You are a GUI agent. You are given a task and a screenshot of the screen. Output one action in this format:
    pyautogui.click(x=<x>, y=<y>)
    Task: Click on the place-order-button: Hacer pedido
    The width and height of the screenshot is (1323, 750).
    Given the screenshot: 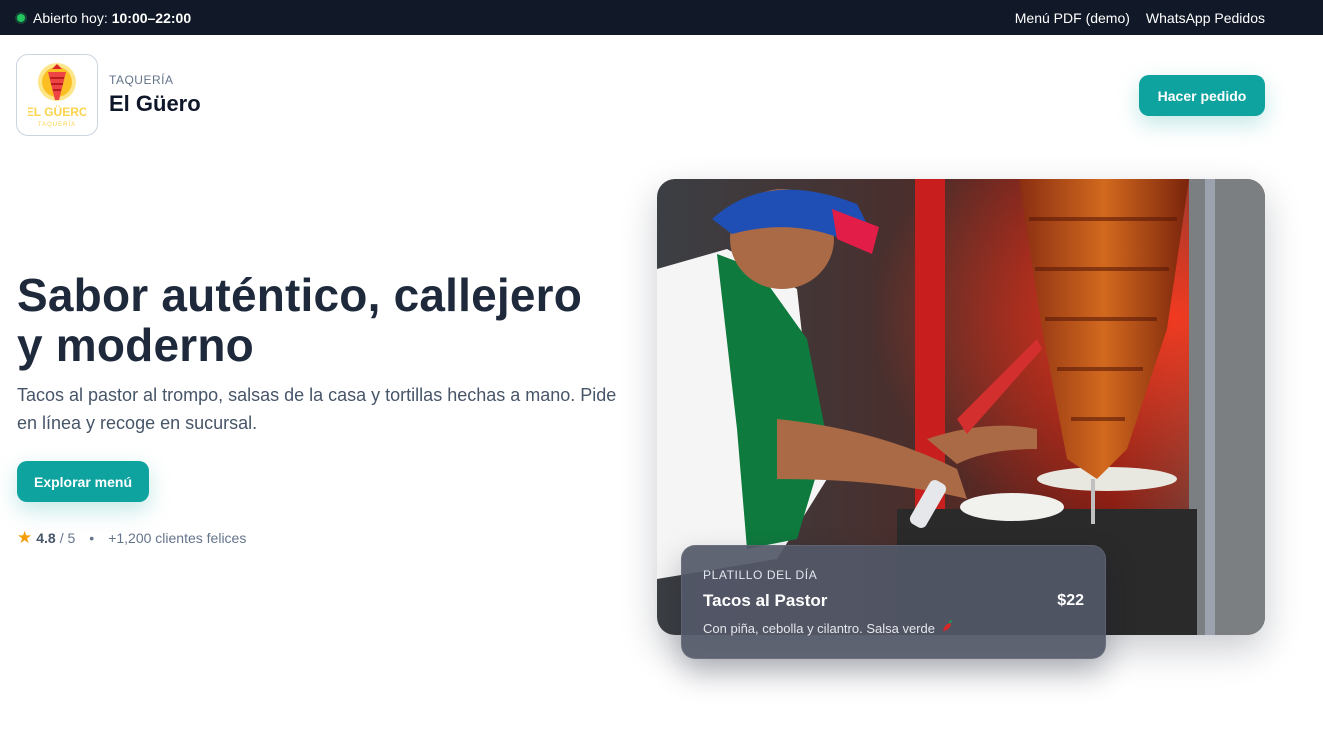 What is the action you would take?
    pyautogui.click(x=1202, y=95)
    